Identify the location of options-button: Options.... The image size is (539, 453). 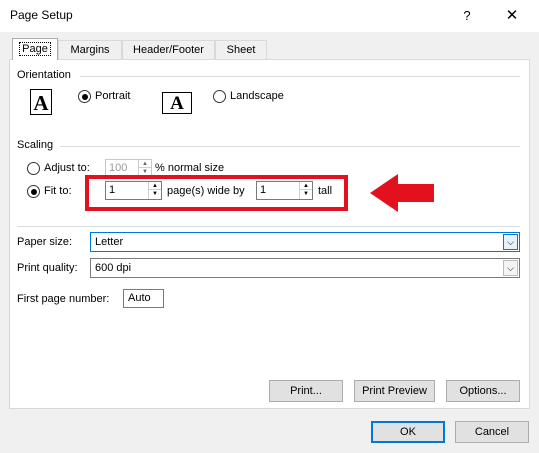
(483, 391).